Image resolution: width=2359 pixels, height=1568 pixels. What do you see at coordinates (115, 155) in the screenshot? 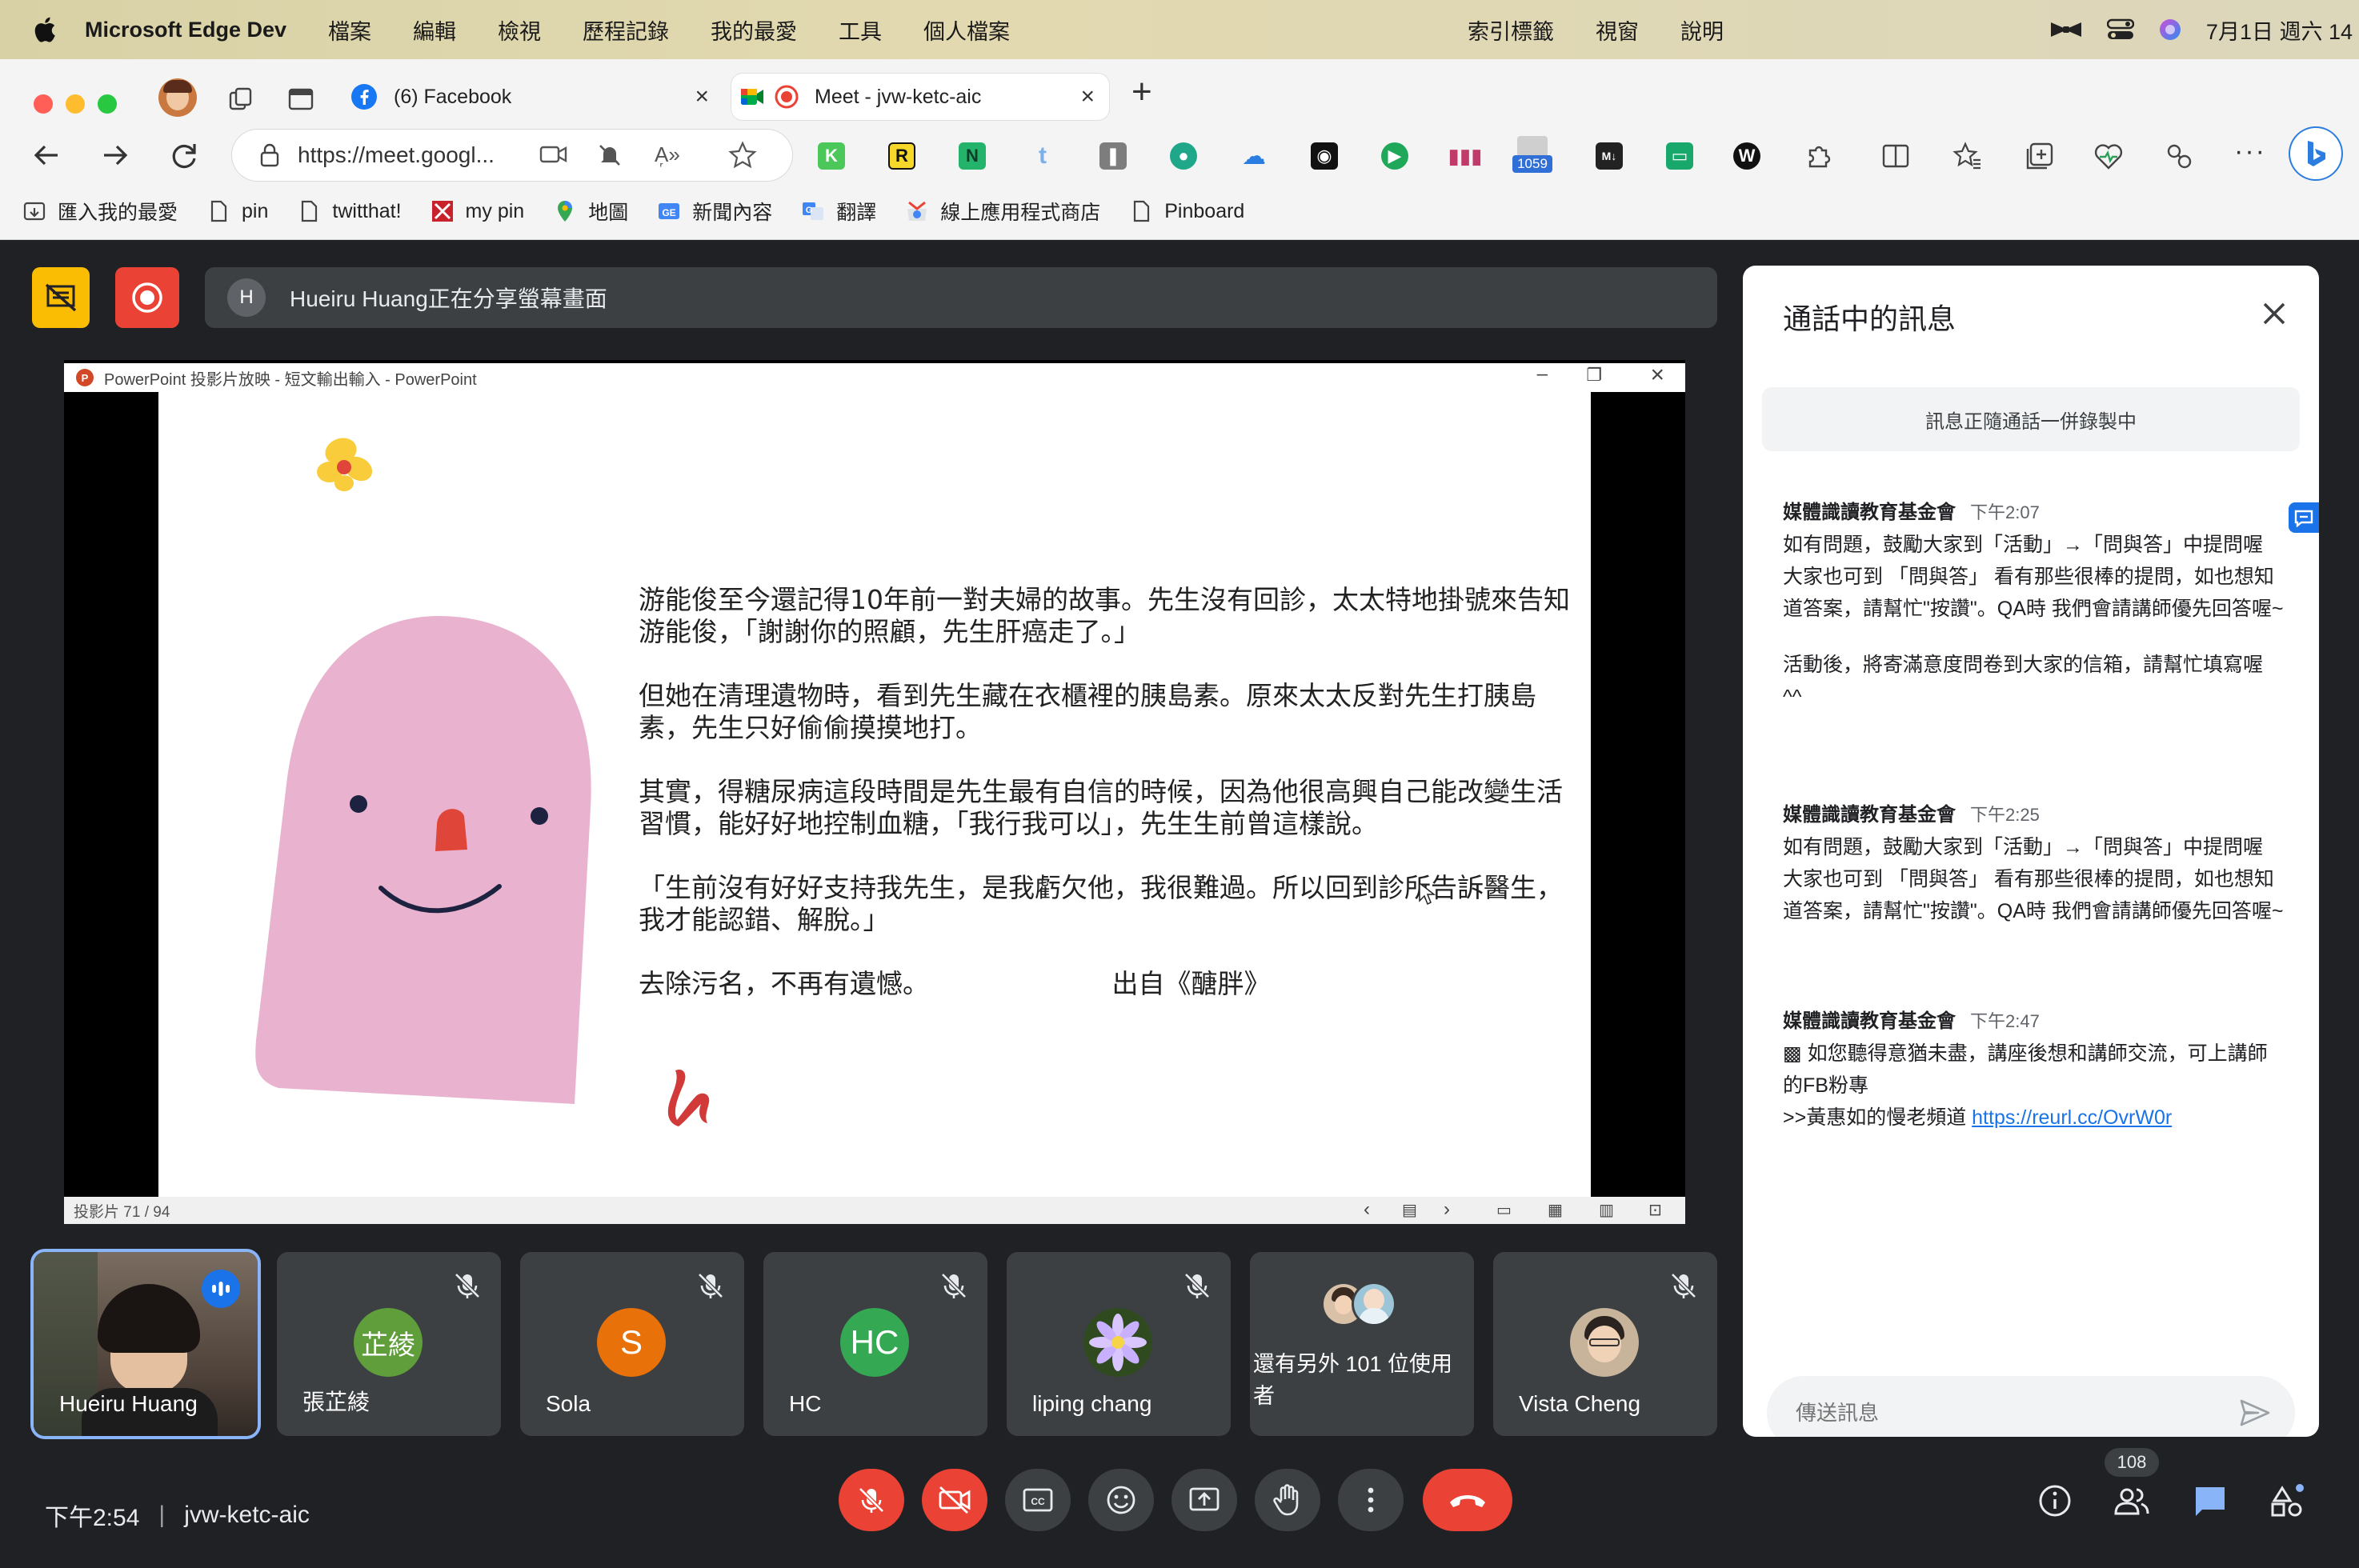
I see `forward-arrow-icon` at bounding box center [115, 155].